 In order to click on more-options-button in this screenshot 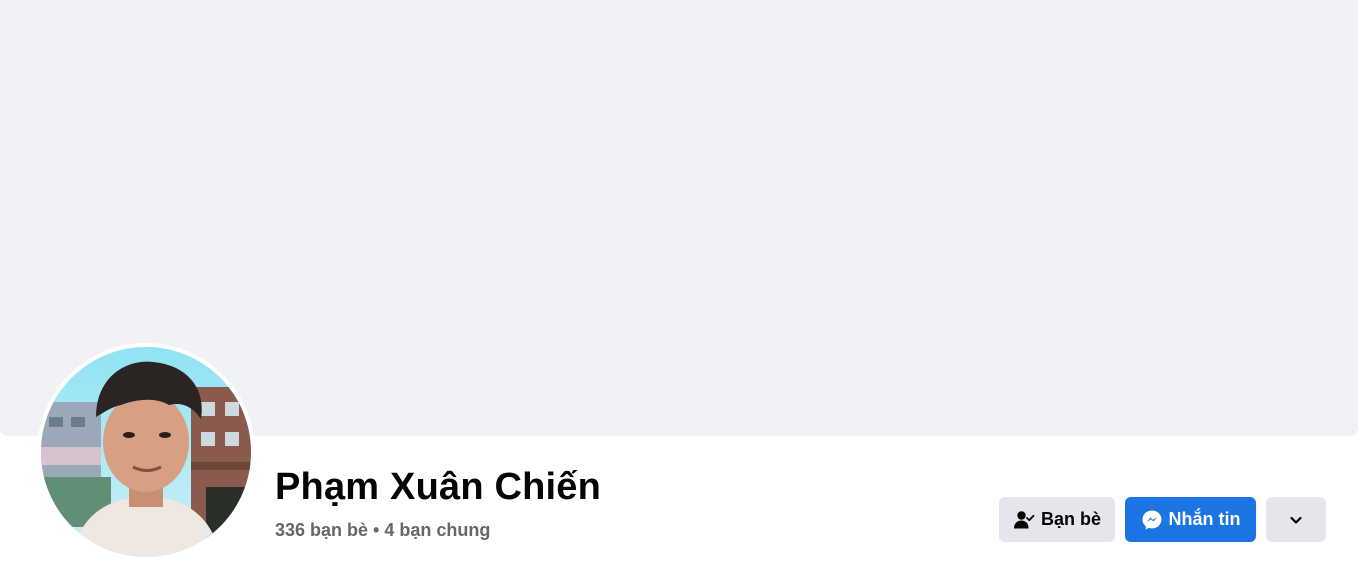, I will do `click(1296, 519)`.